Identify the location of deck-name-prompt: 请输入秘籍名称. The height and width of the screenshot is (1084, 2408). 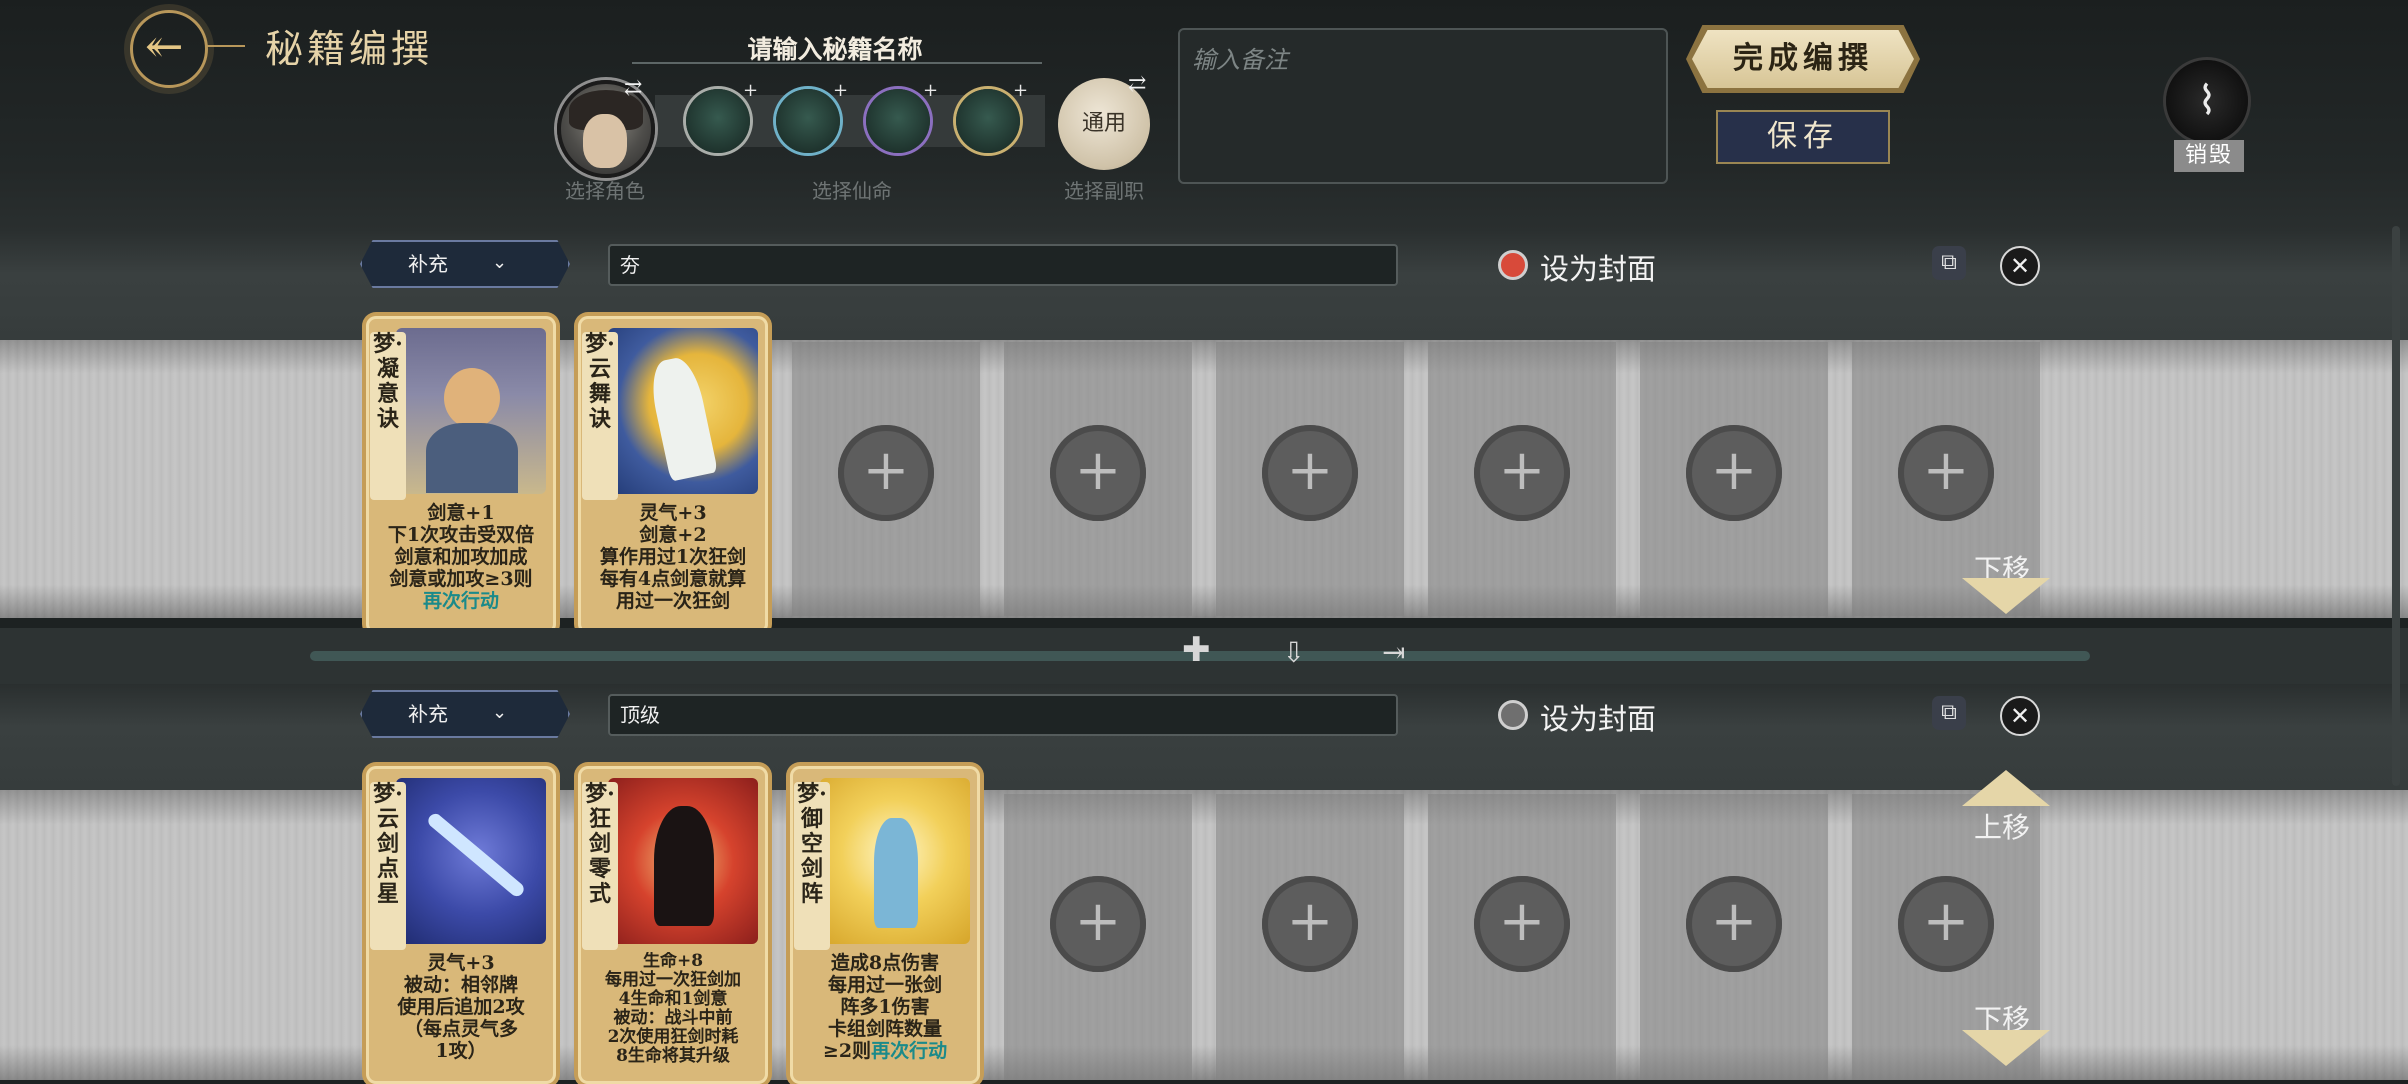
(835, 48).